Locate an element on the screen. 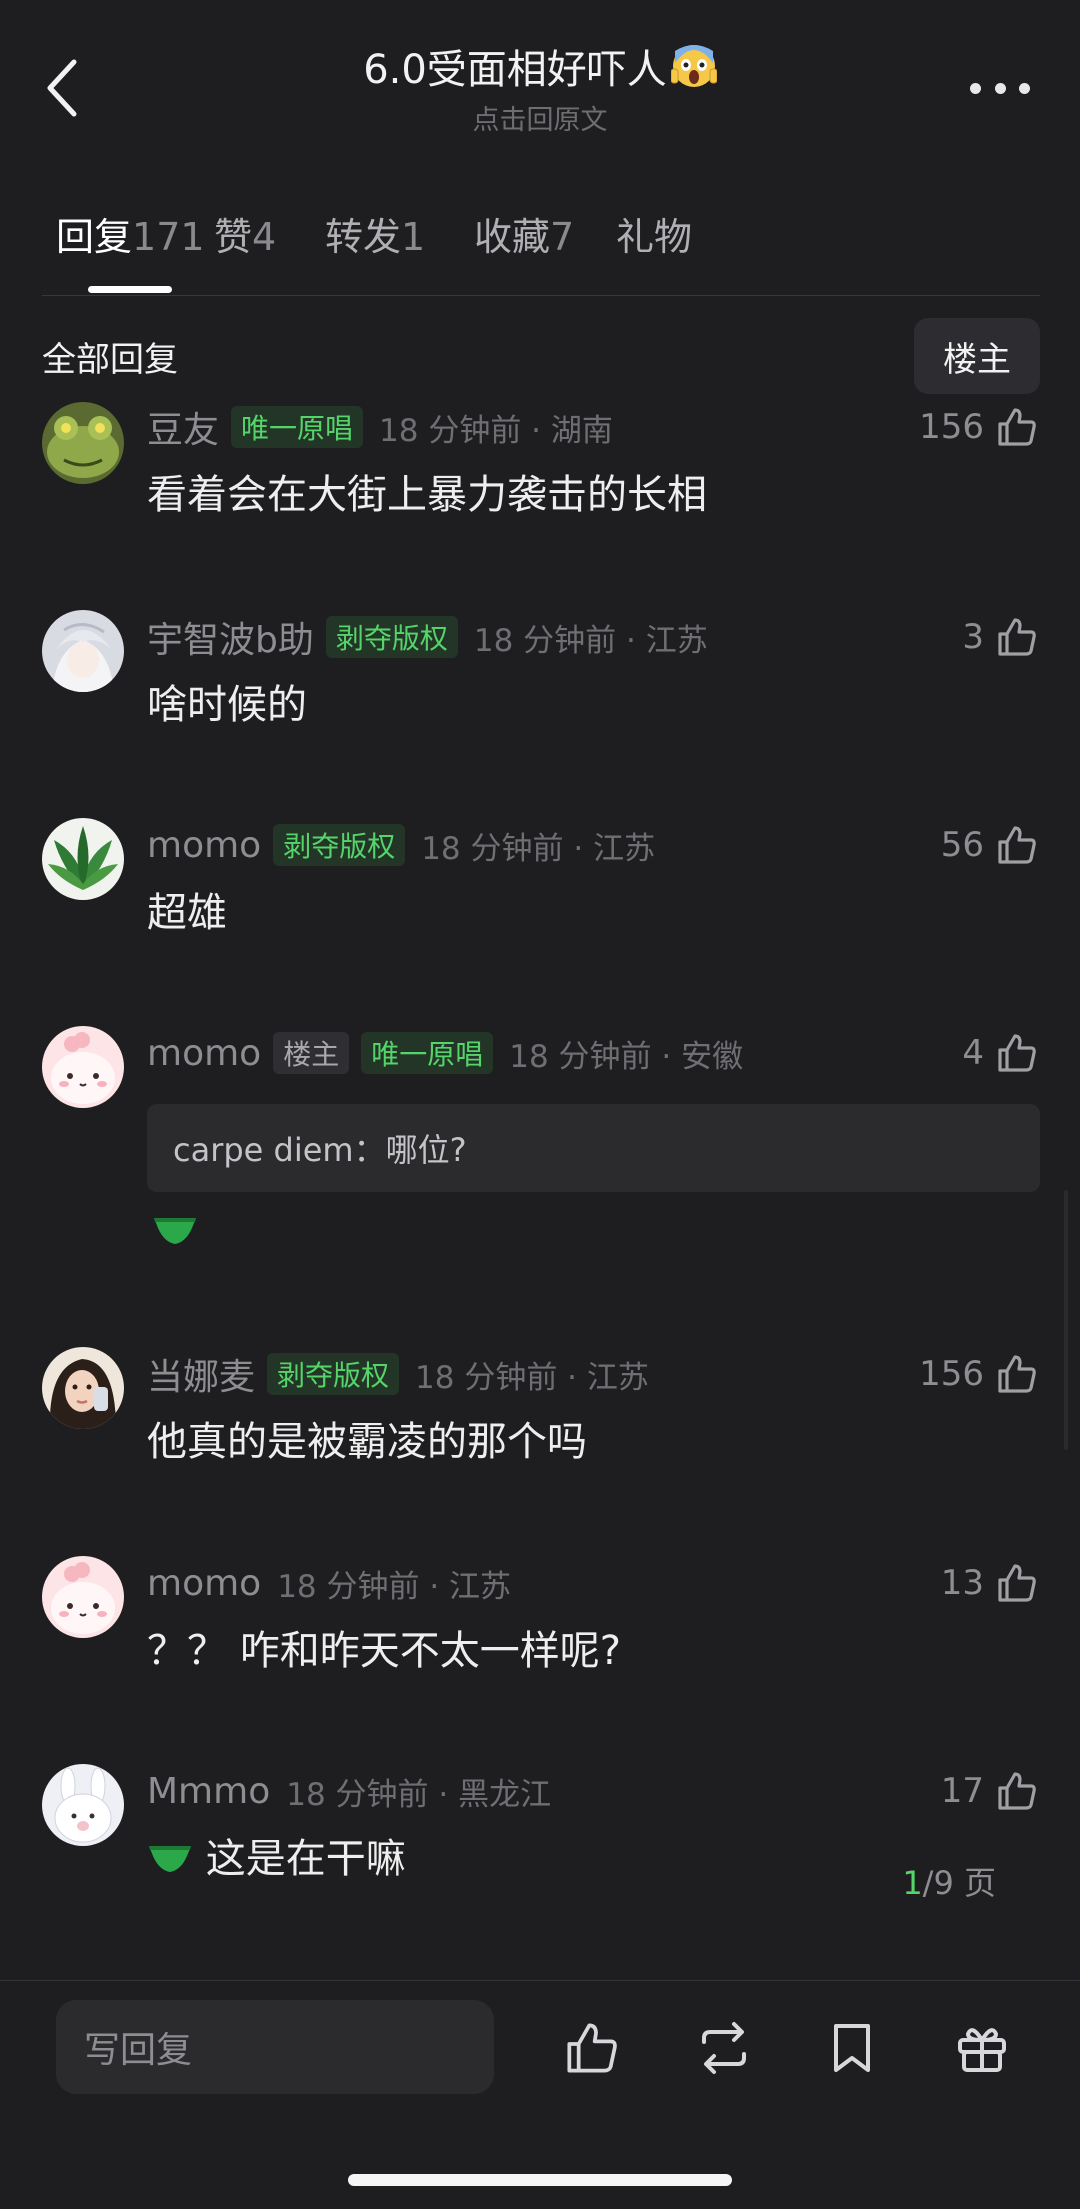  bunny-avatar is located at coordinates (83, 1805).